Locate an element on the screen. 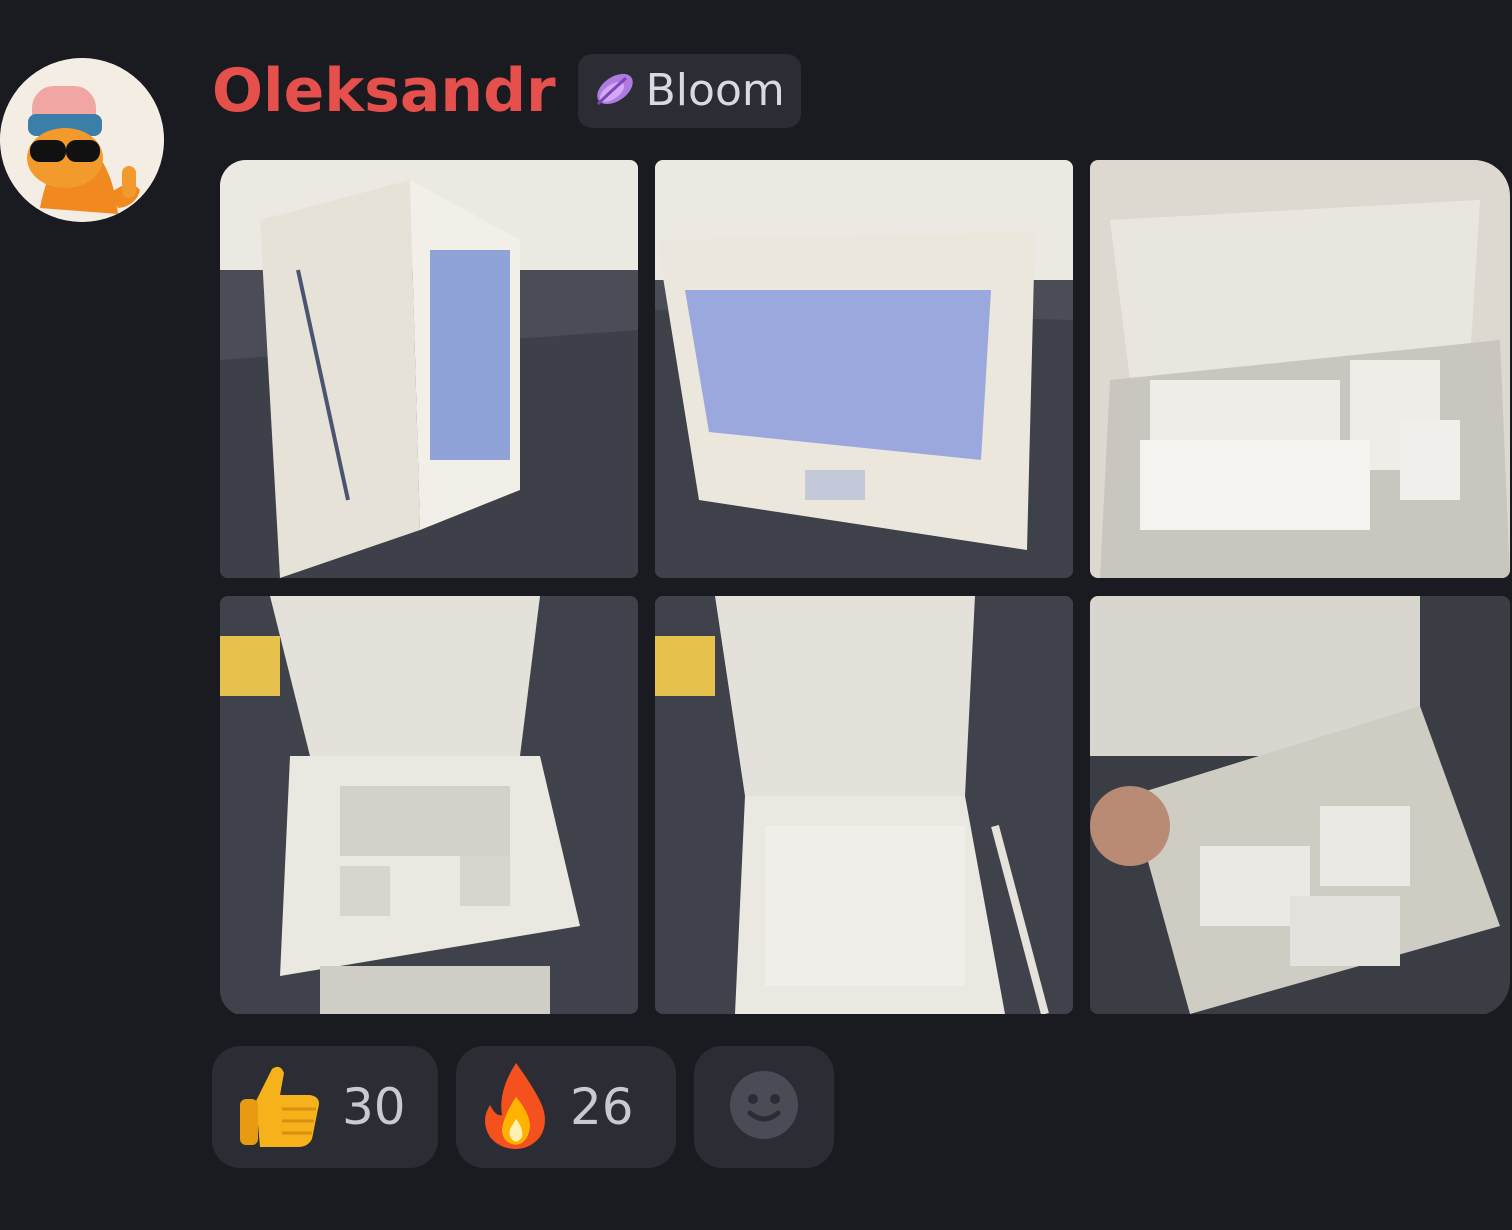 The image size is (1512, 1230). purple-flower-icon is located at coordinates (615, 91).